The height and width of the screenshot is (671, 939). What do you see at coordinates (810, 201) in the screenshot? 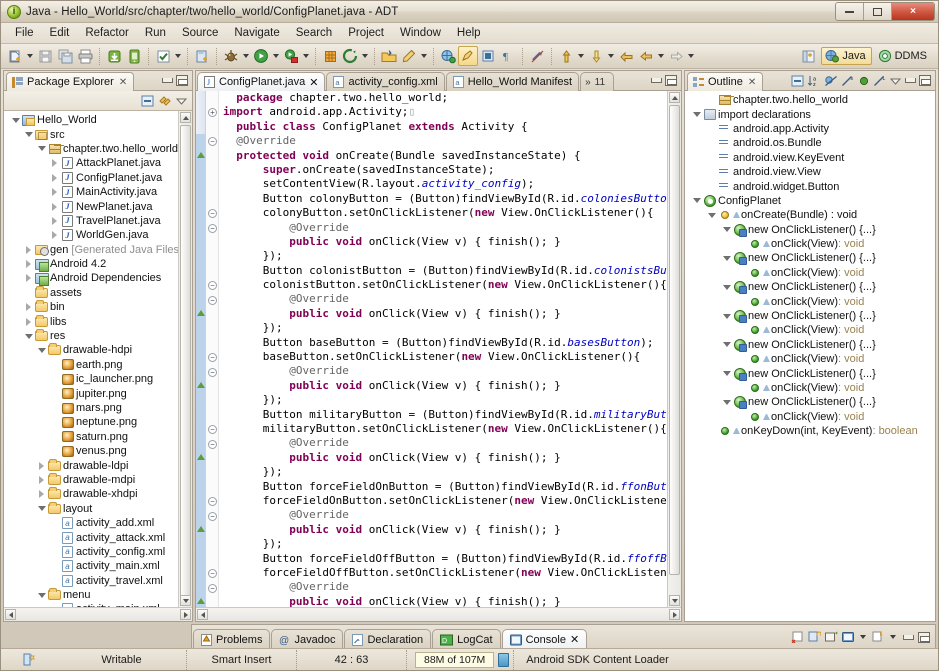
I see `outline-item: ConfigPlanet` at bounding box center [810, 201].